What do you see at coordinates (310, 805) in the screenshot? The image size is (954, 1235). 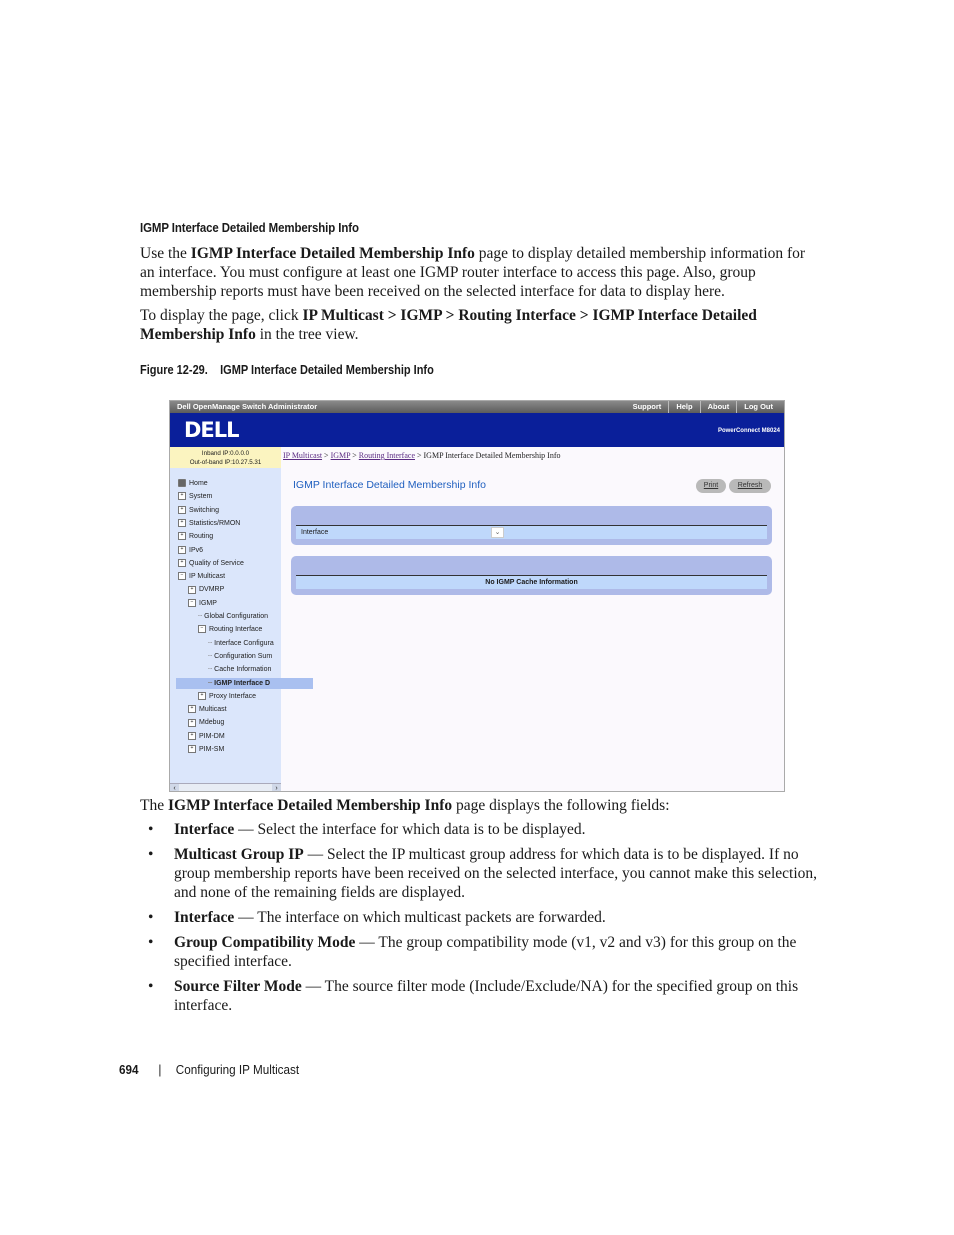 I see `bold-term: IGMP Interface Detailed Membership Info` at bounding box center [310, 805].